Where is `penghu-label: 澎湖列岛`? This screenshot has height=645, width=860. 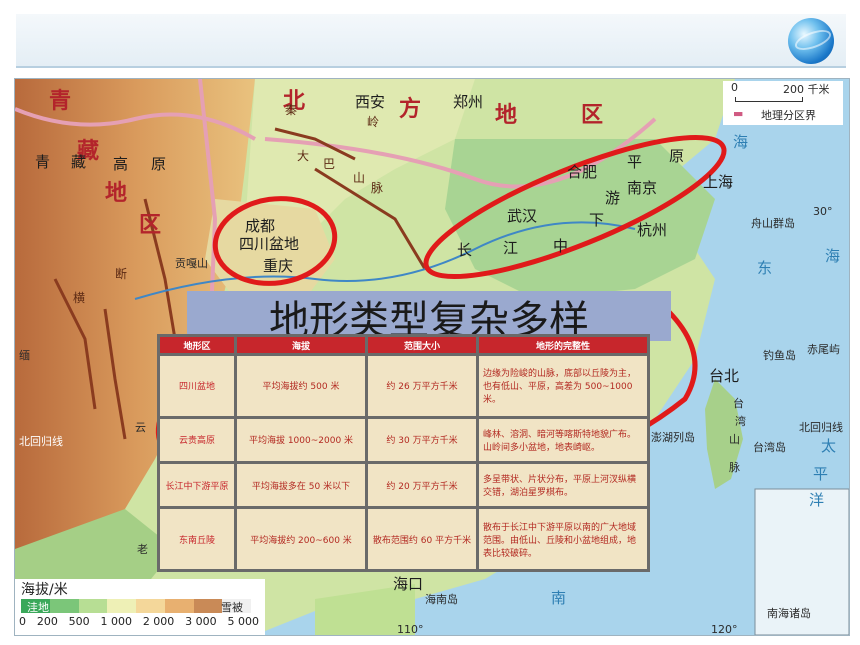 penghu-label: 澎湖列岛 is located at coordinates (673, 437).